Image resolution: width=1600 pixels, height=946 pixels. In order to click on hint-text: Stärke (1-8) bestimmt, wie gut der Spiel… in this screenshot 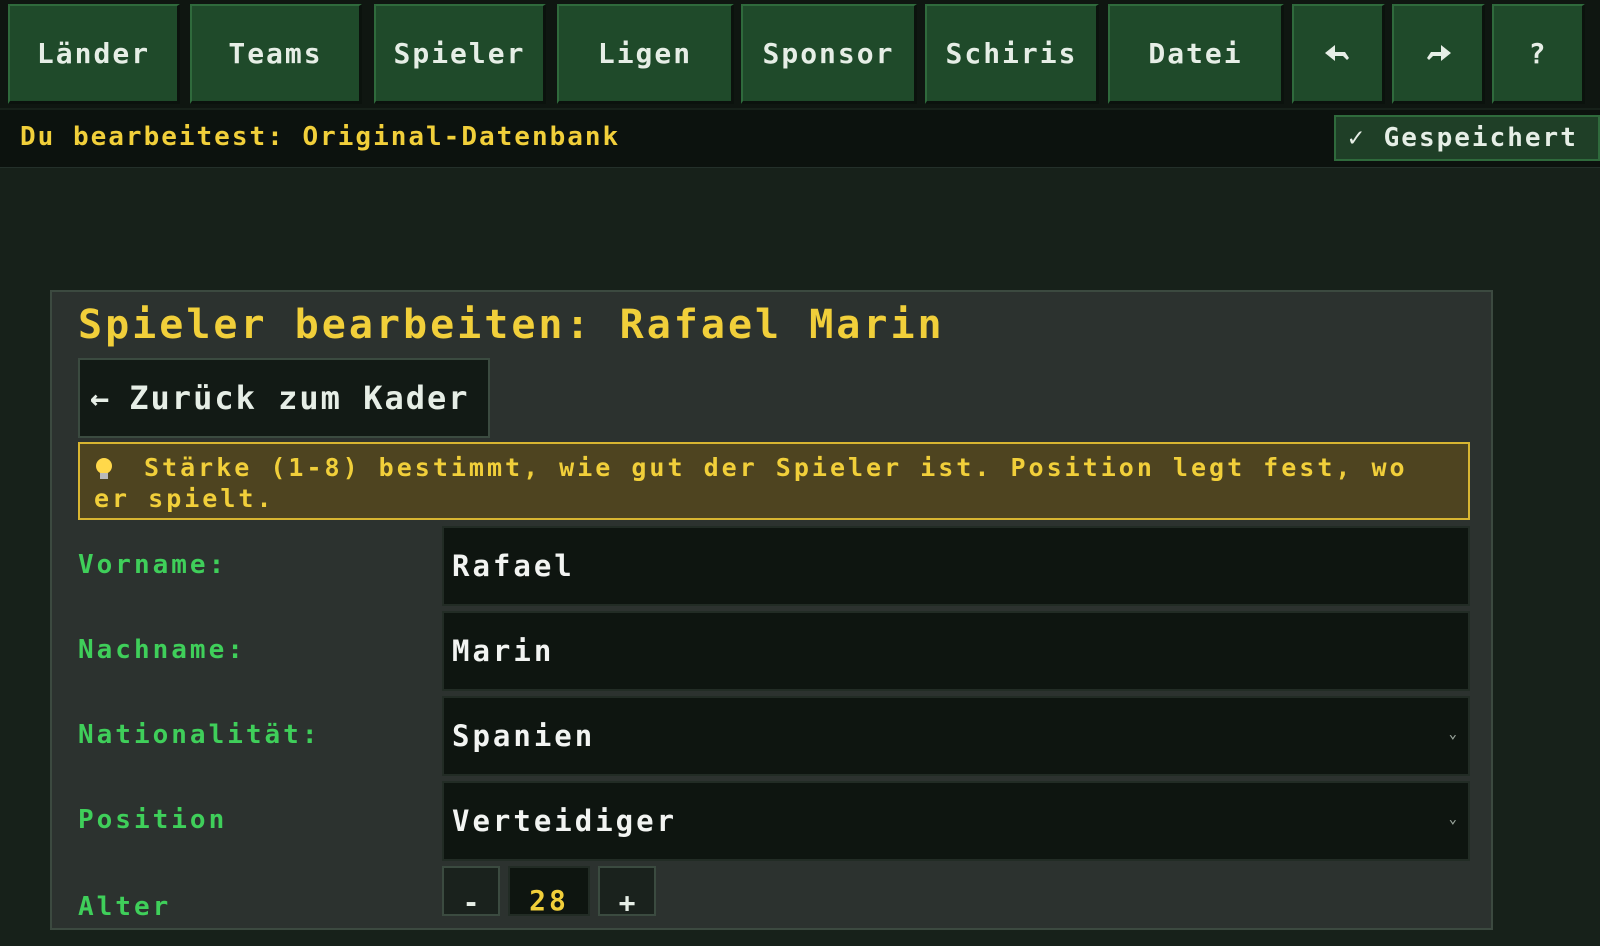, I will do `click(751, 483)`.